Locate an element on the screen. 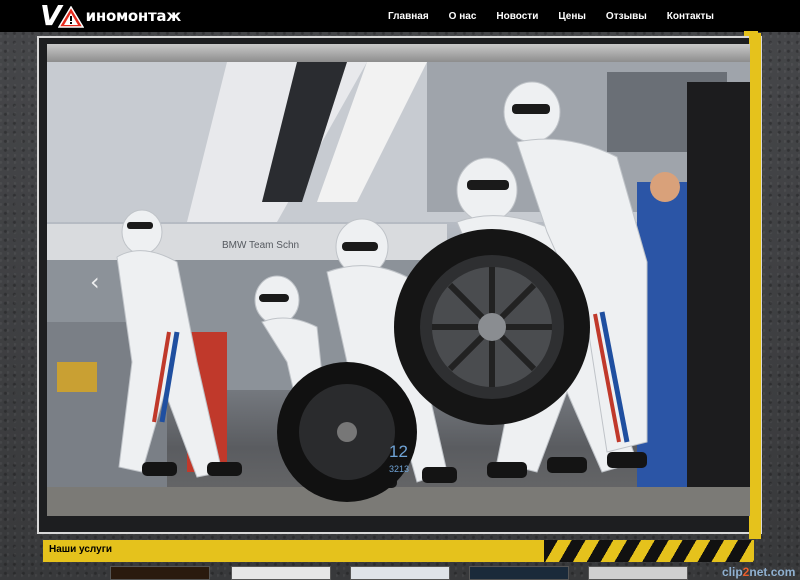 The height and width of the screenshot is (580, 800). logo-text: иномонтаж is located at coordinates (133, 15).